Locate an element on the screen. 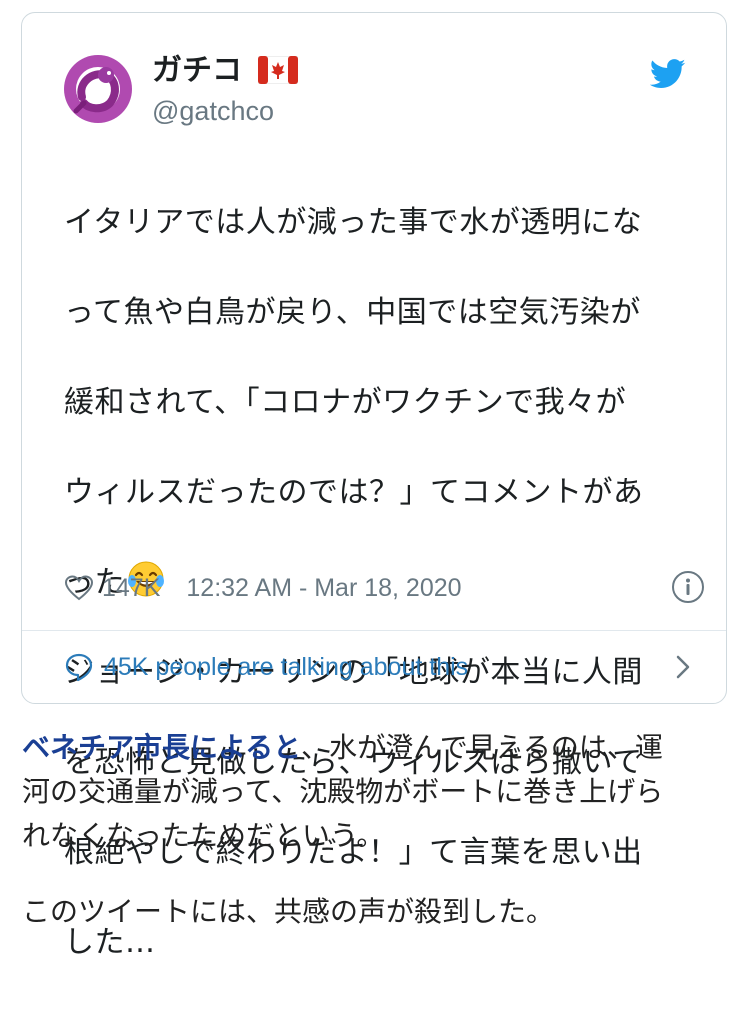 The image size is (750, 1010). tweet-line: ウィルスだったのでは？」てコメントがあ is located at coordinates (354, 492).